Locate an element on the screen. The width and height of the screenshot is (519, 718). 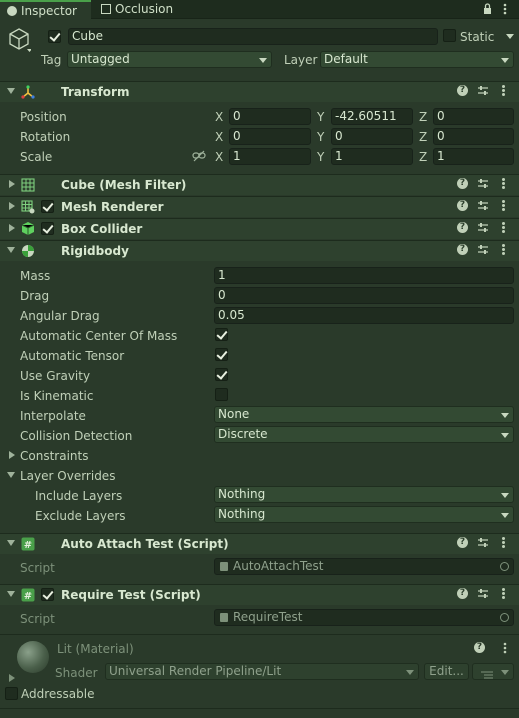
rotation-y-input: 0 is located at coordinates (372, 136).